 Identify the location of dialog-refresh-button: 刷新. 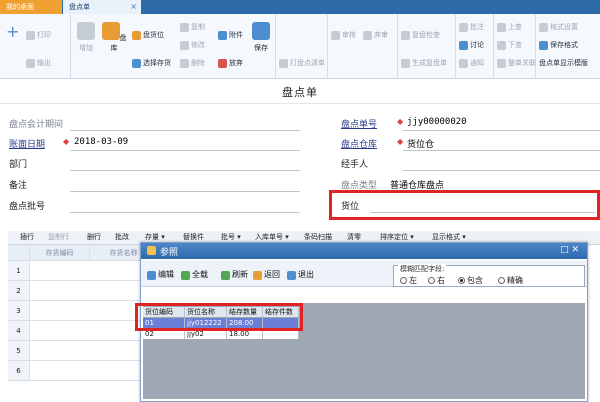
(234, 275).